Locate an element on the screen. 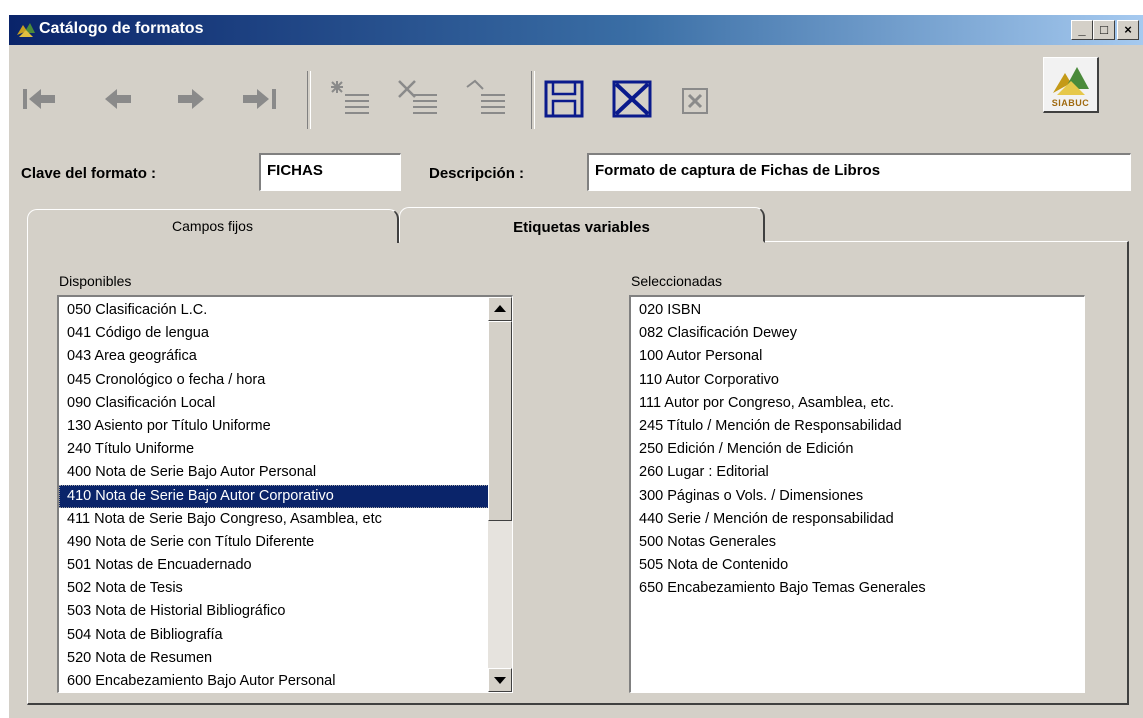 This screenshot has height=718, width=1143. list-item: 520 Nota de Resumen is located at coordinates (274, 658).